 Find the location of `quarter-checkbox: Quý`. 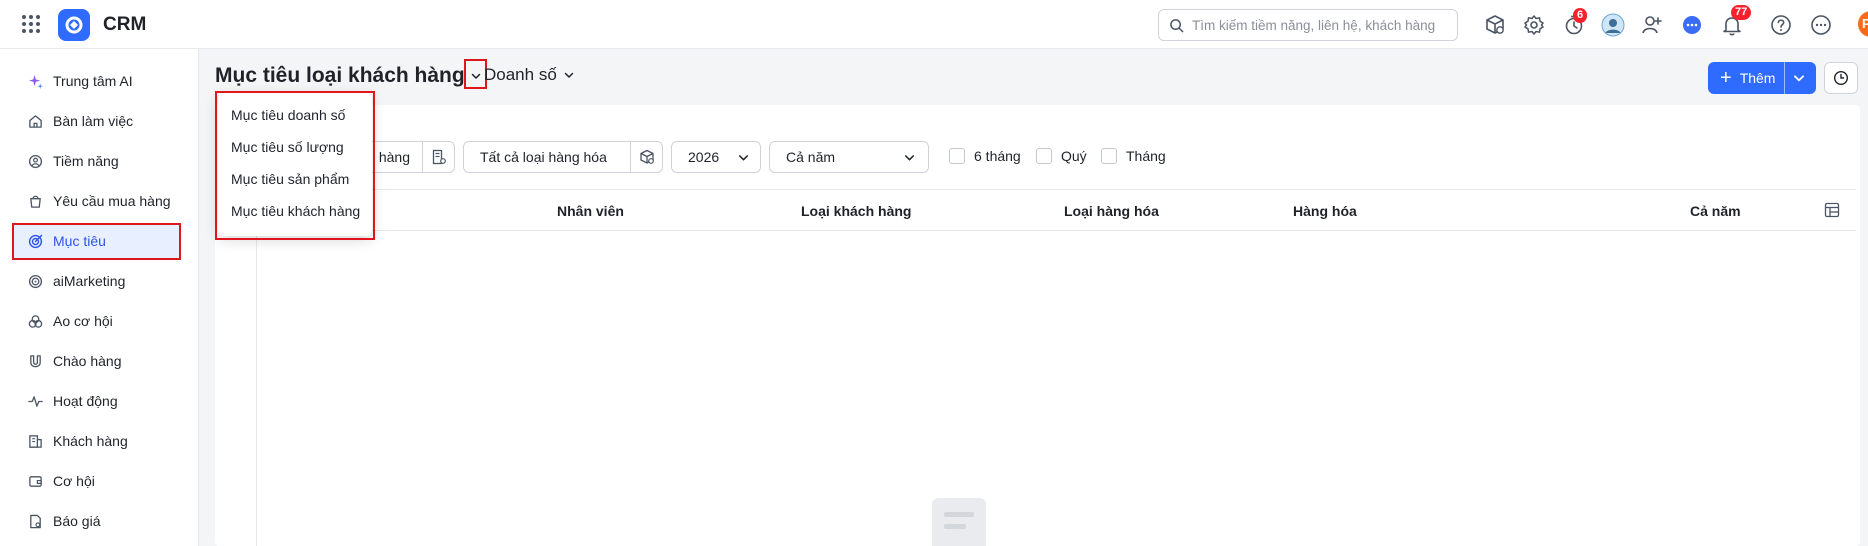

quarter-checkbox: Quý is located at coordinates (1061, 156).